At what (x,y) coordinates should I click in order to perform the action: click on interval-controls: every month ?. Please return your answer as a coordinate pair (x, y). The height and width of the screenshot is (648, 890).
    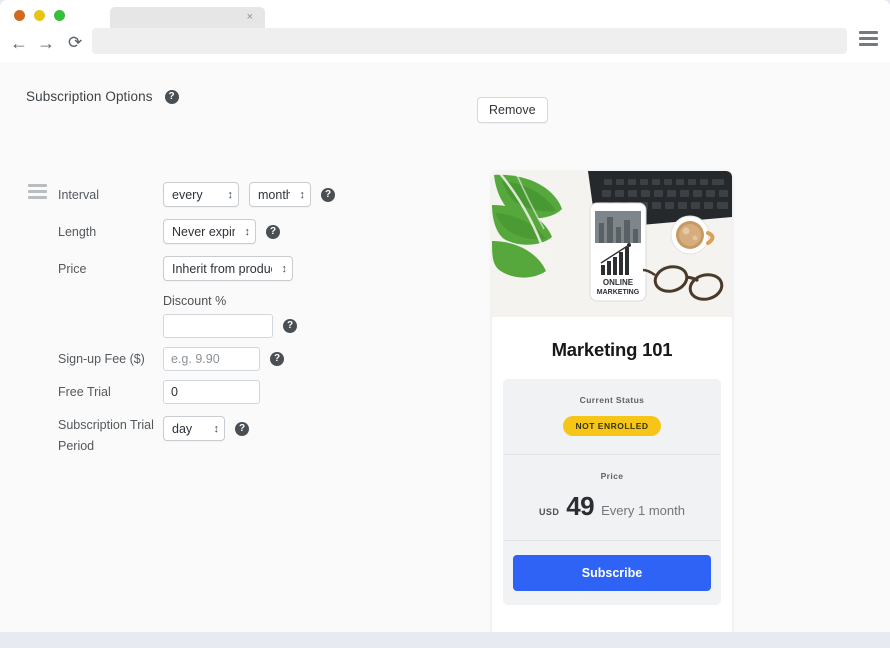
    Looking at the image, I should click on (249, 194).